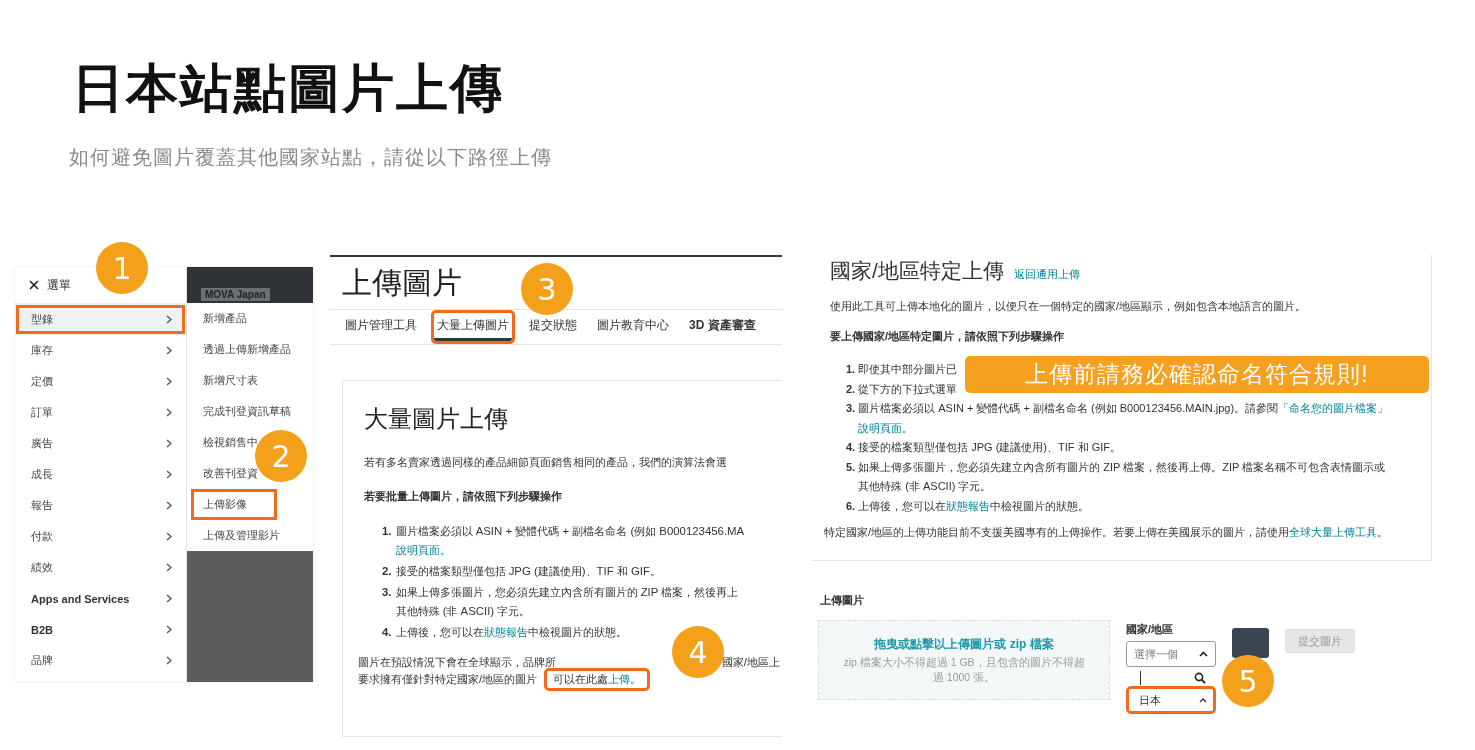  I want to click on menu-item: 成長, so click(100, 474).